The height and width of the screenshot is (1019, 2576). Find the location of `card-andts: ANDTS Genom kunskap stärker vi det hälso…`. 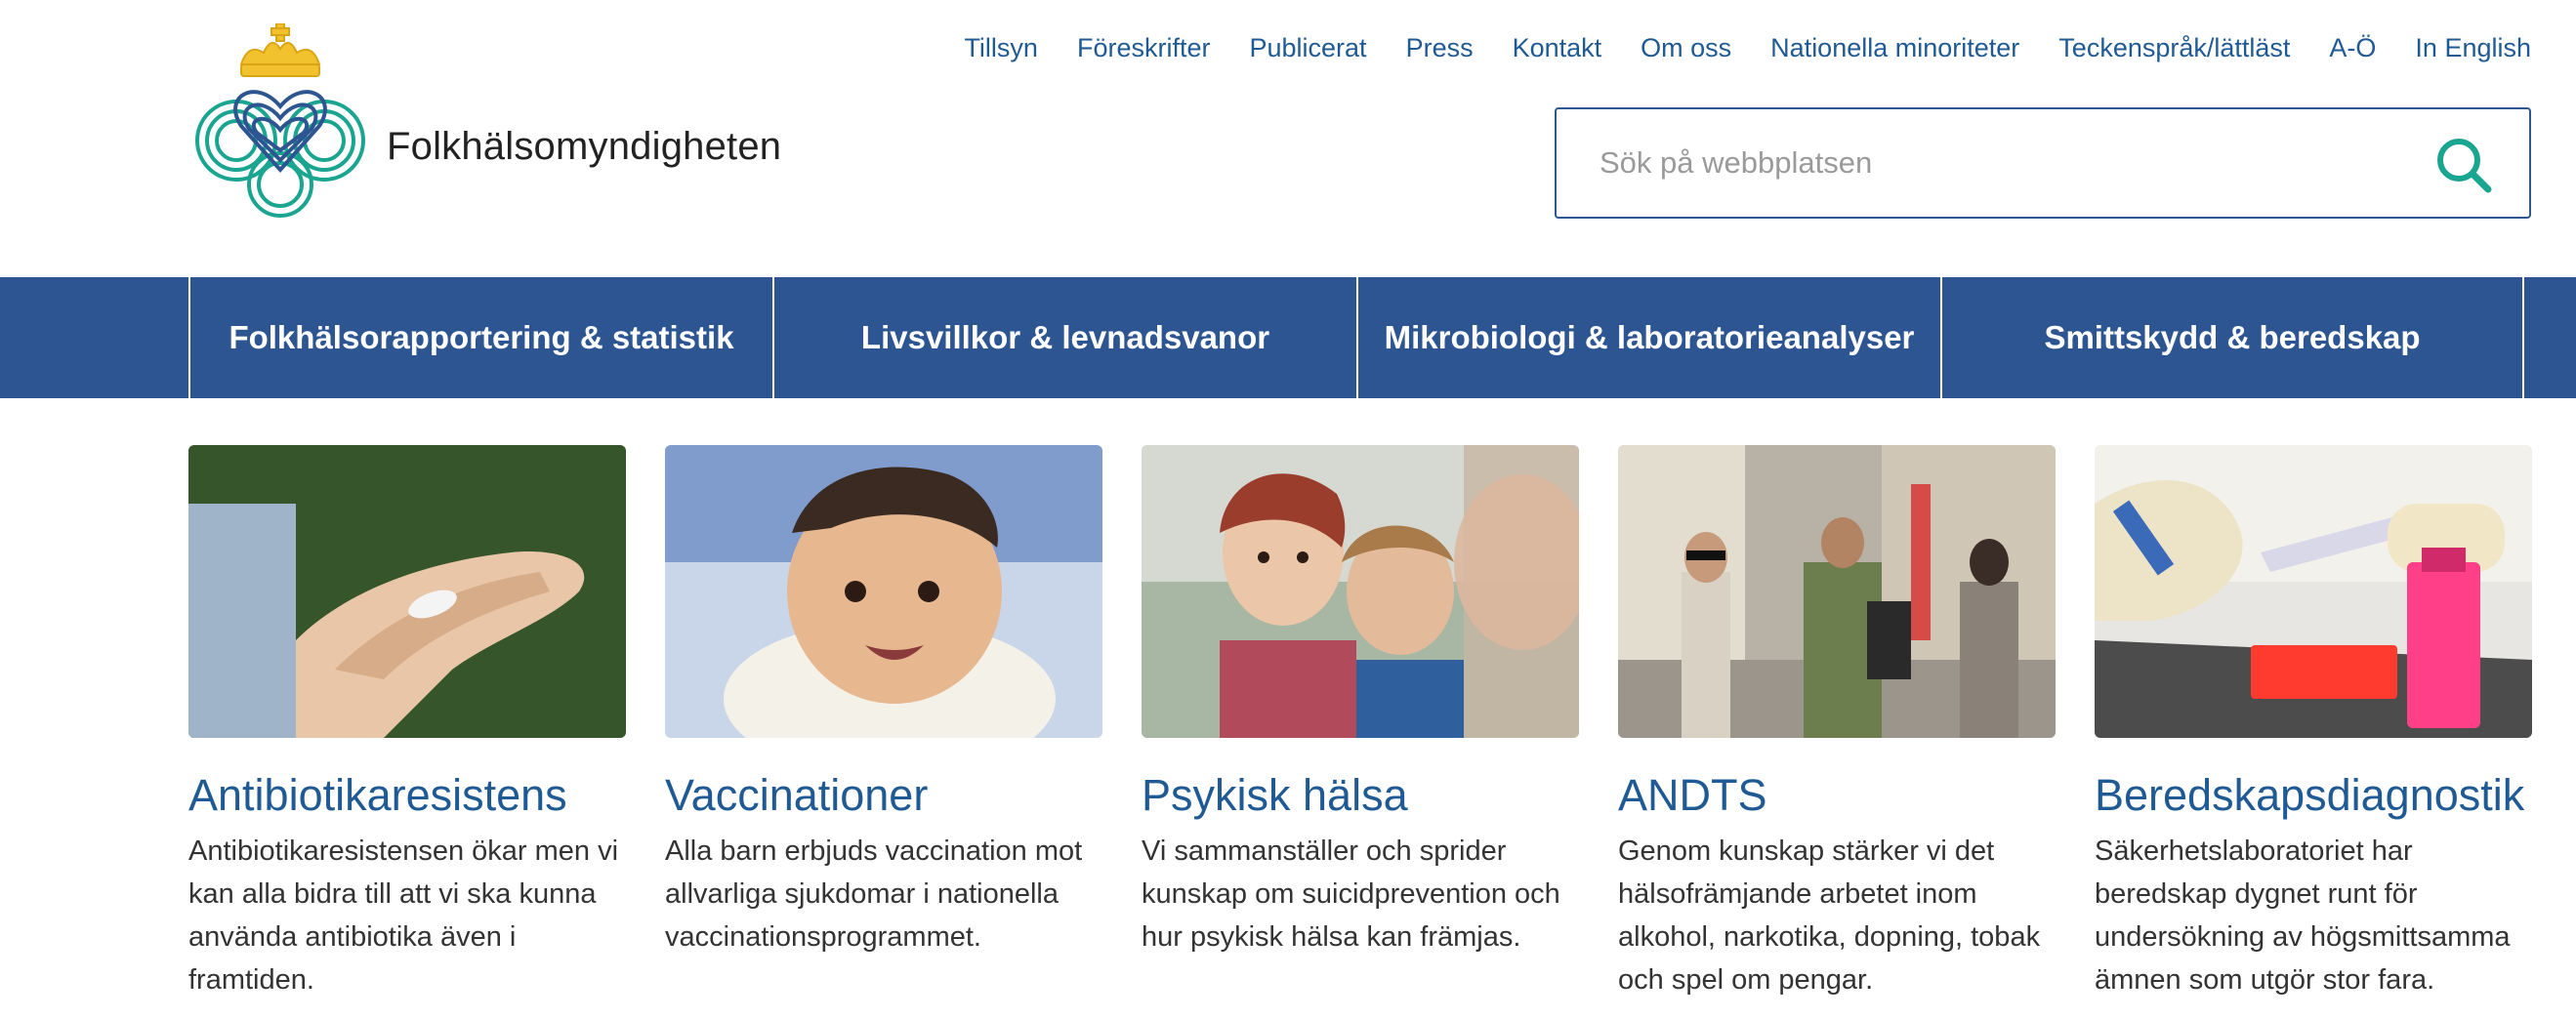

card-andts: ANDTS Genom kunskap stärker vi det hälso… is located at coordinates (1837, 723).